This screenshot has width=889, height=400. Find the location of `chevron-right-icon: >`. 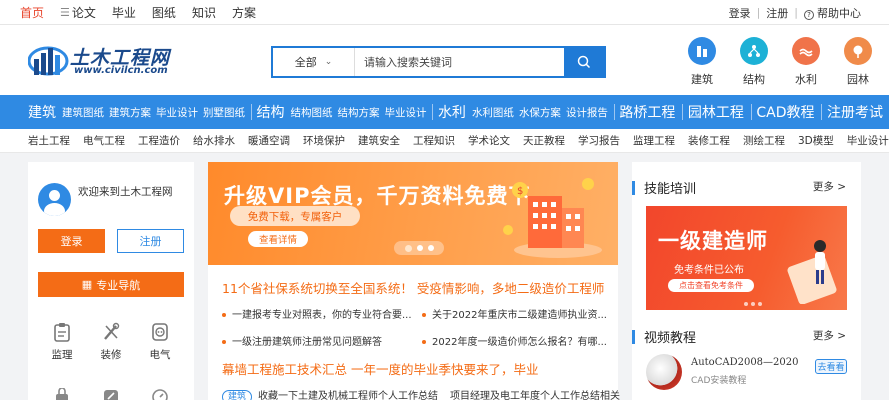

chevron-right-icon: > is located at coordinates (839, 187).